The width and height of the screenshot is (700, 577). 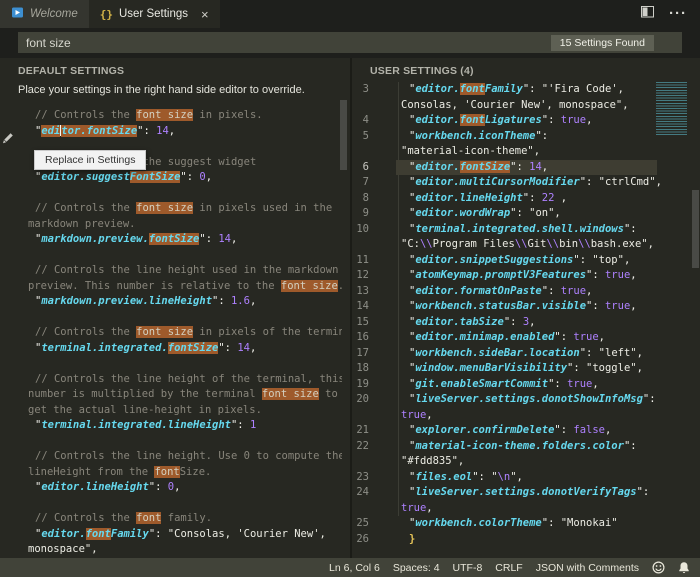 I want to click on code-line: 26}, so click(x=526, y=540).